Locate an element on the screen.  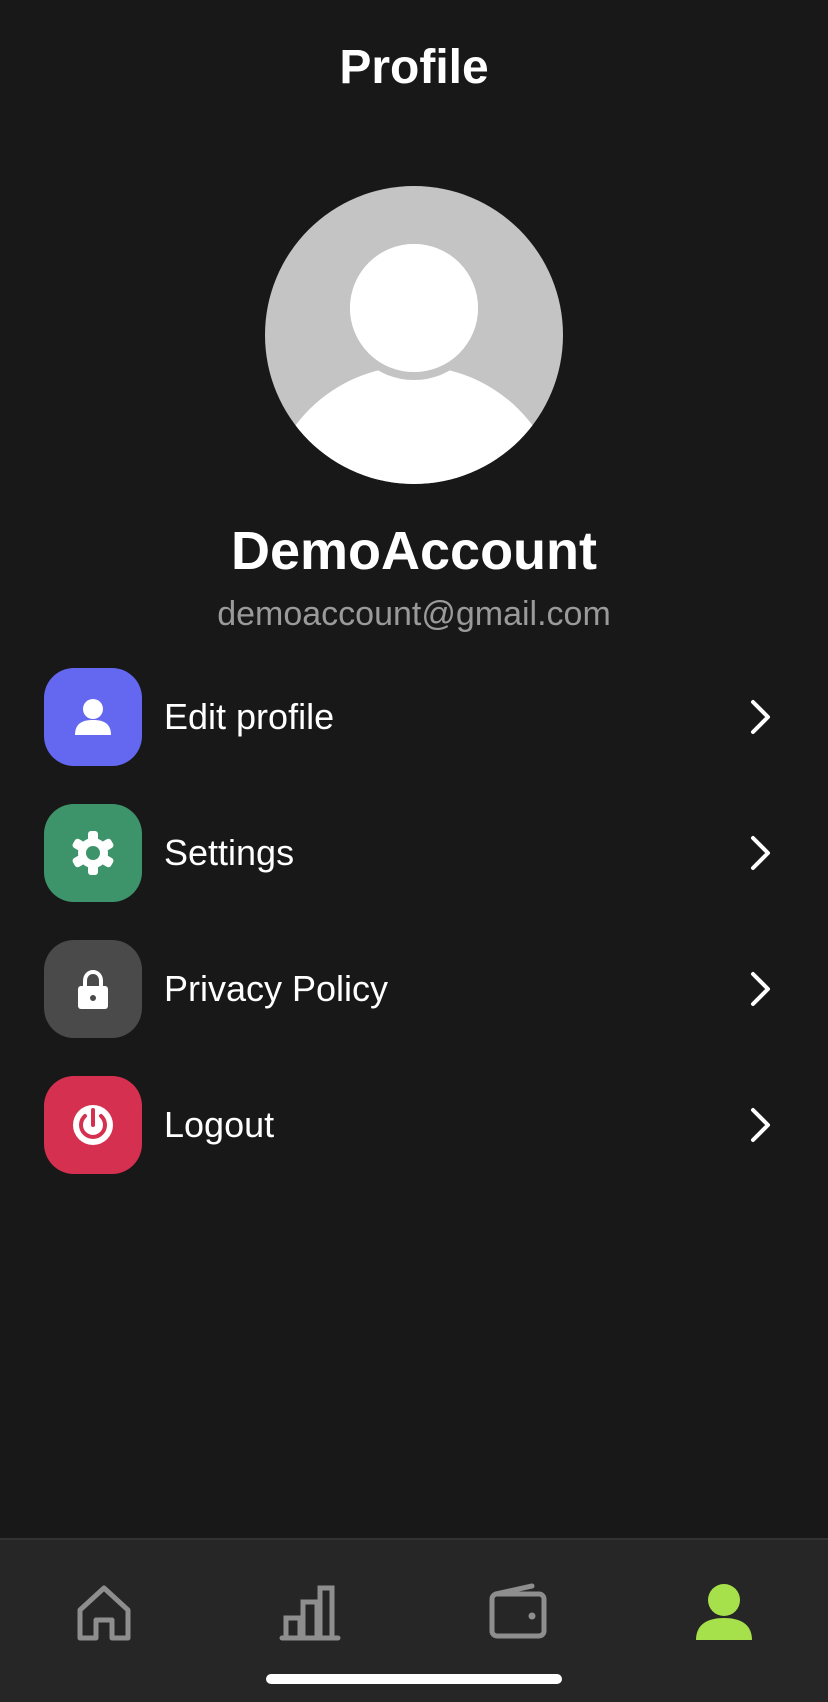
wallet-icon is located at coordinates (518, 1611).